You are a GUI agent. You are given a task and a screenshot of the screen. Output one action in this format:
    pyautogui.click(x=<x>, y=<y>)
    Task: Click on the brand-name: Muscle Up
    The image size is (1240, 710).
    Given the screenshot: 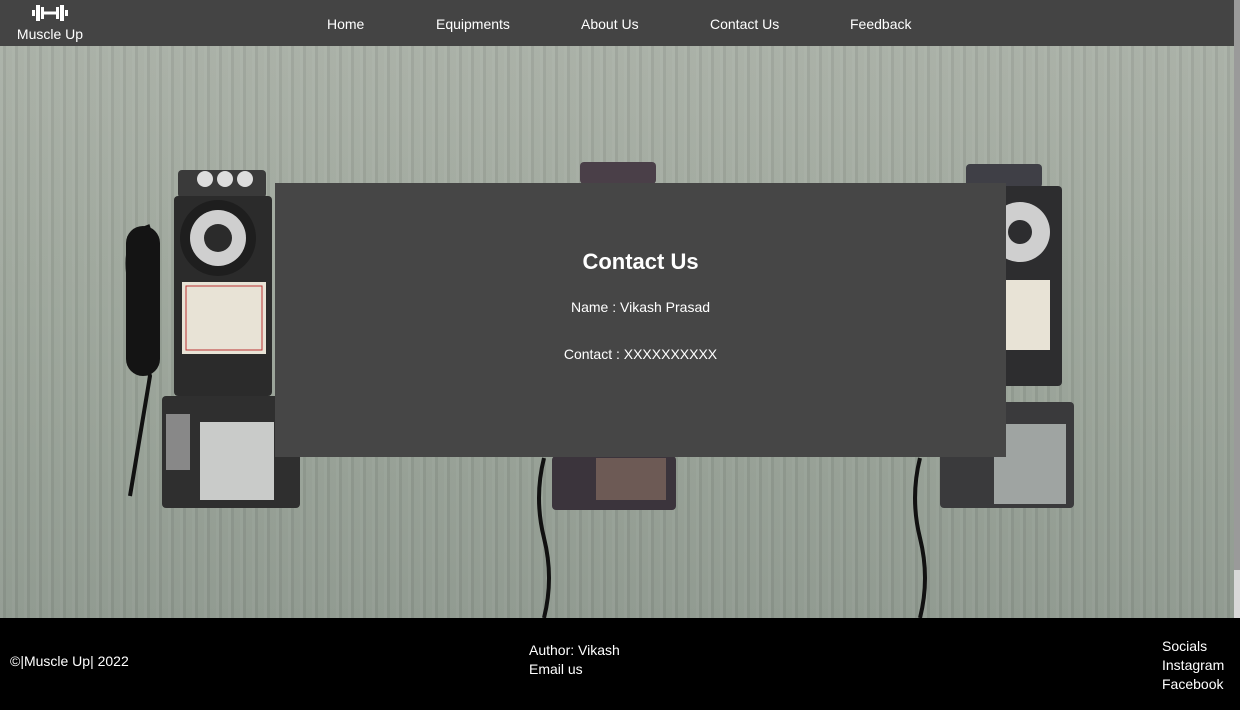 What is the action you would take?
    pyautogui.click(x=50, y=34)
    